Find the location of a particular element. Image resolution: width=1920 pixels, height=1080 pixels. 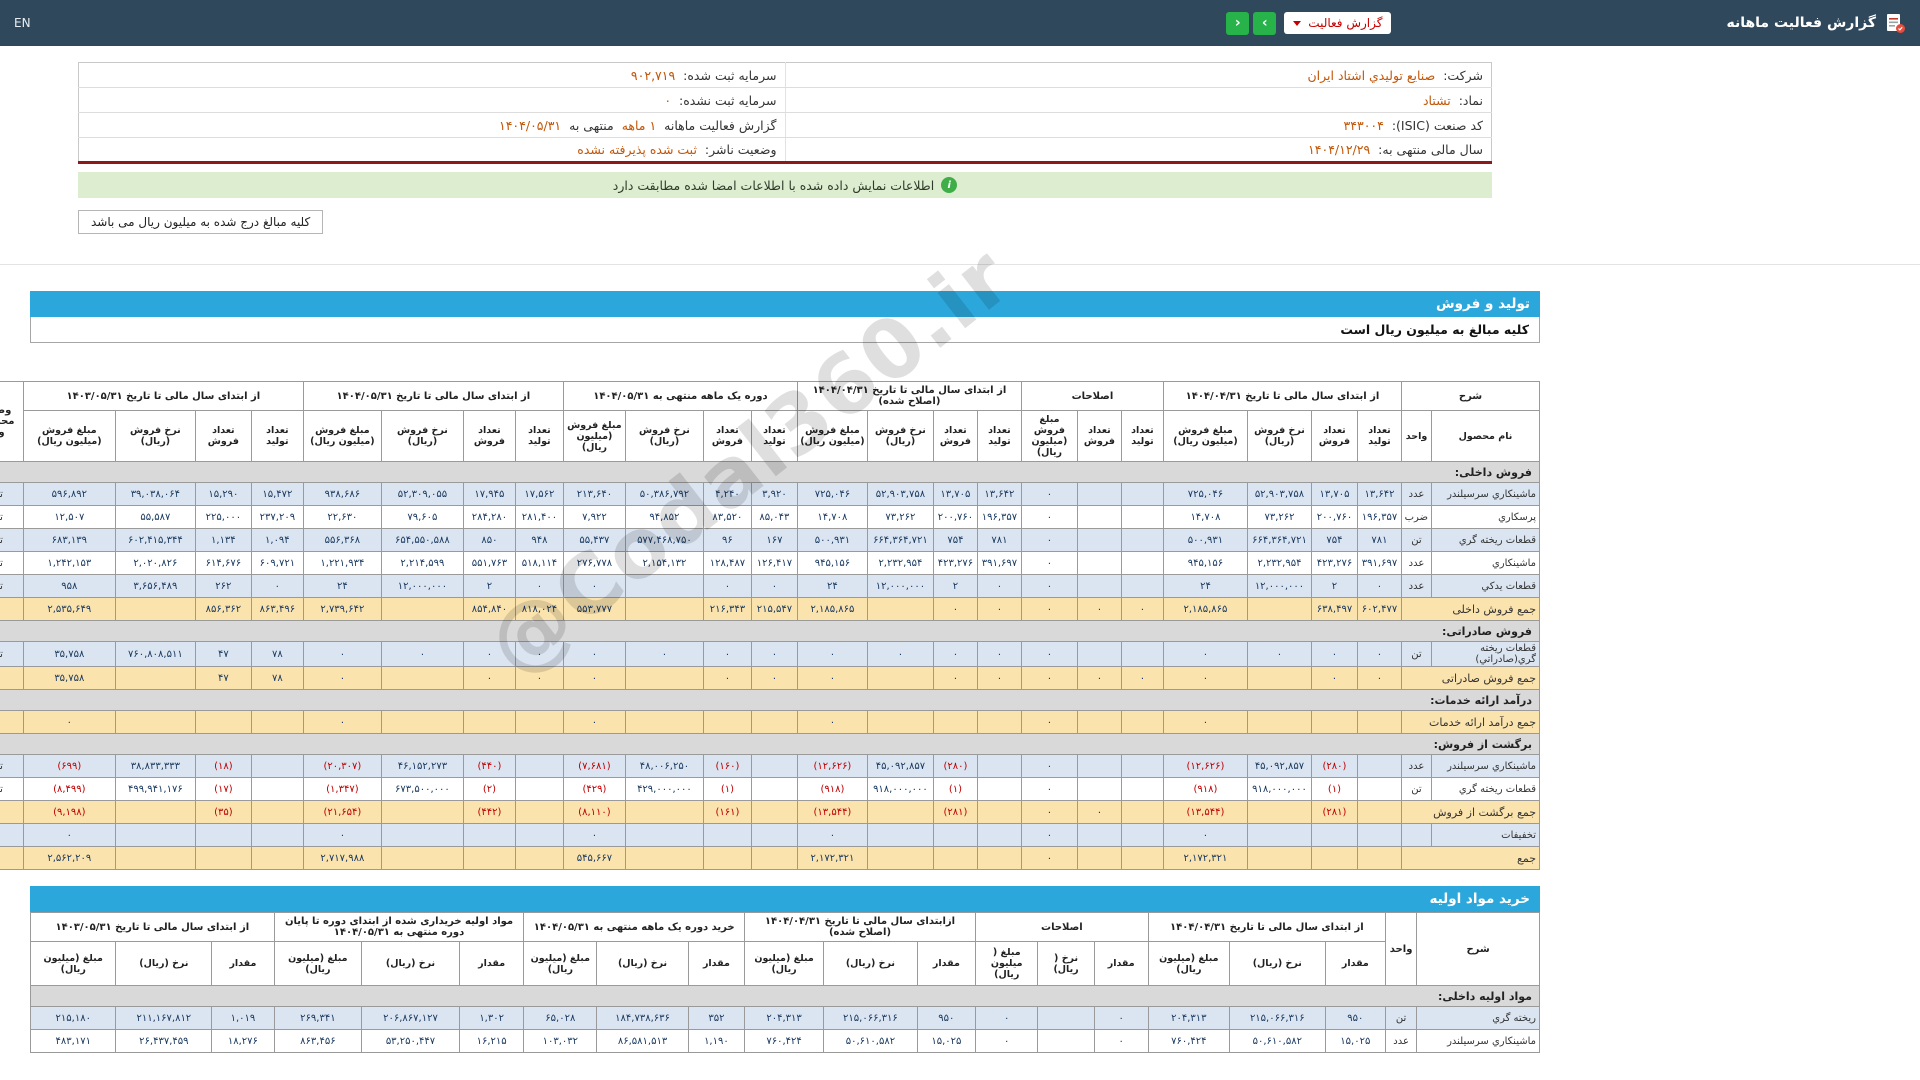

value-cell: ۸۶,۵۸۱,۵۱۳ is located at coordinates (642, 1041).